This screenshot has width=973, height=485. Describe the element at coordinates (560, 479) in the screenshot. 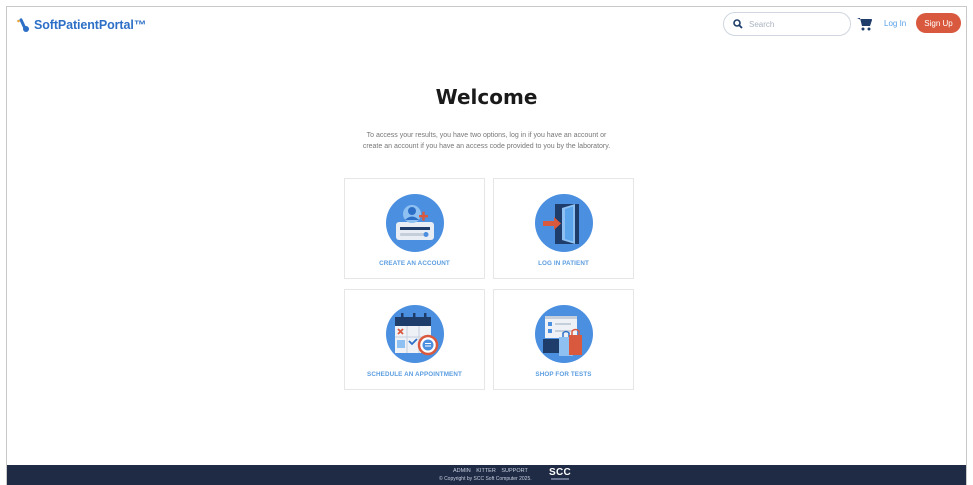

I see `scc-logo-tagline` at that location.